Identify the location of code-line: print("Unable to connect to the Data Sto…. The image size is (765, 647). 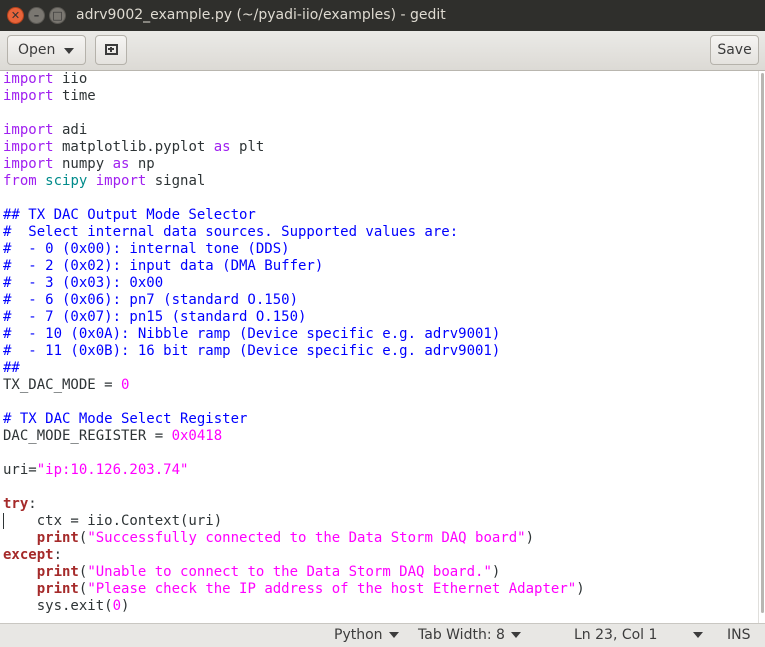
(380, 572).